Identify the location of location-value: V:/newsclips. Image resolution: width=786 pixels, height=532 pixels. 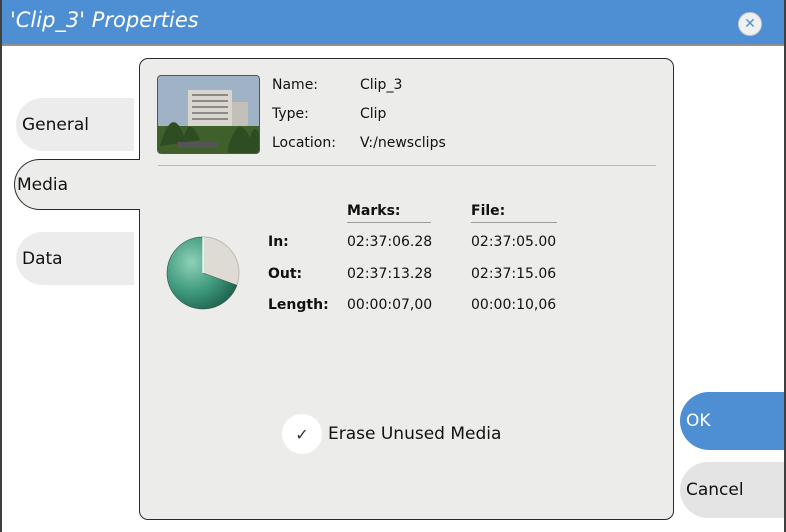
(403, 143).